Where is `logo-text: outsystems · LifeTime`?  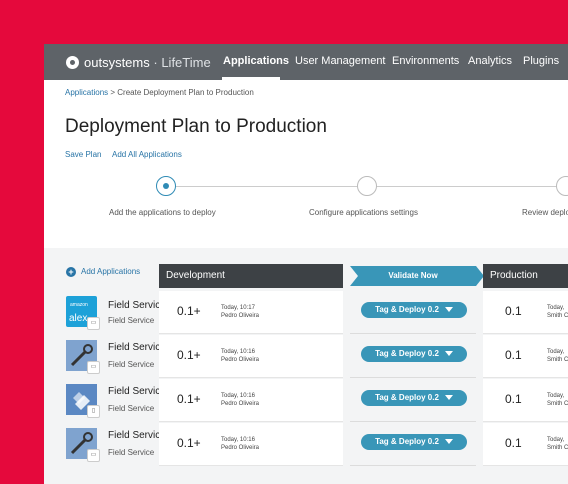
logo-text: outsystems · LifeTime is located at coordinates (147, 62).